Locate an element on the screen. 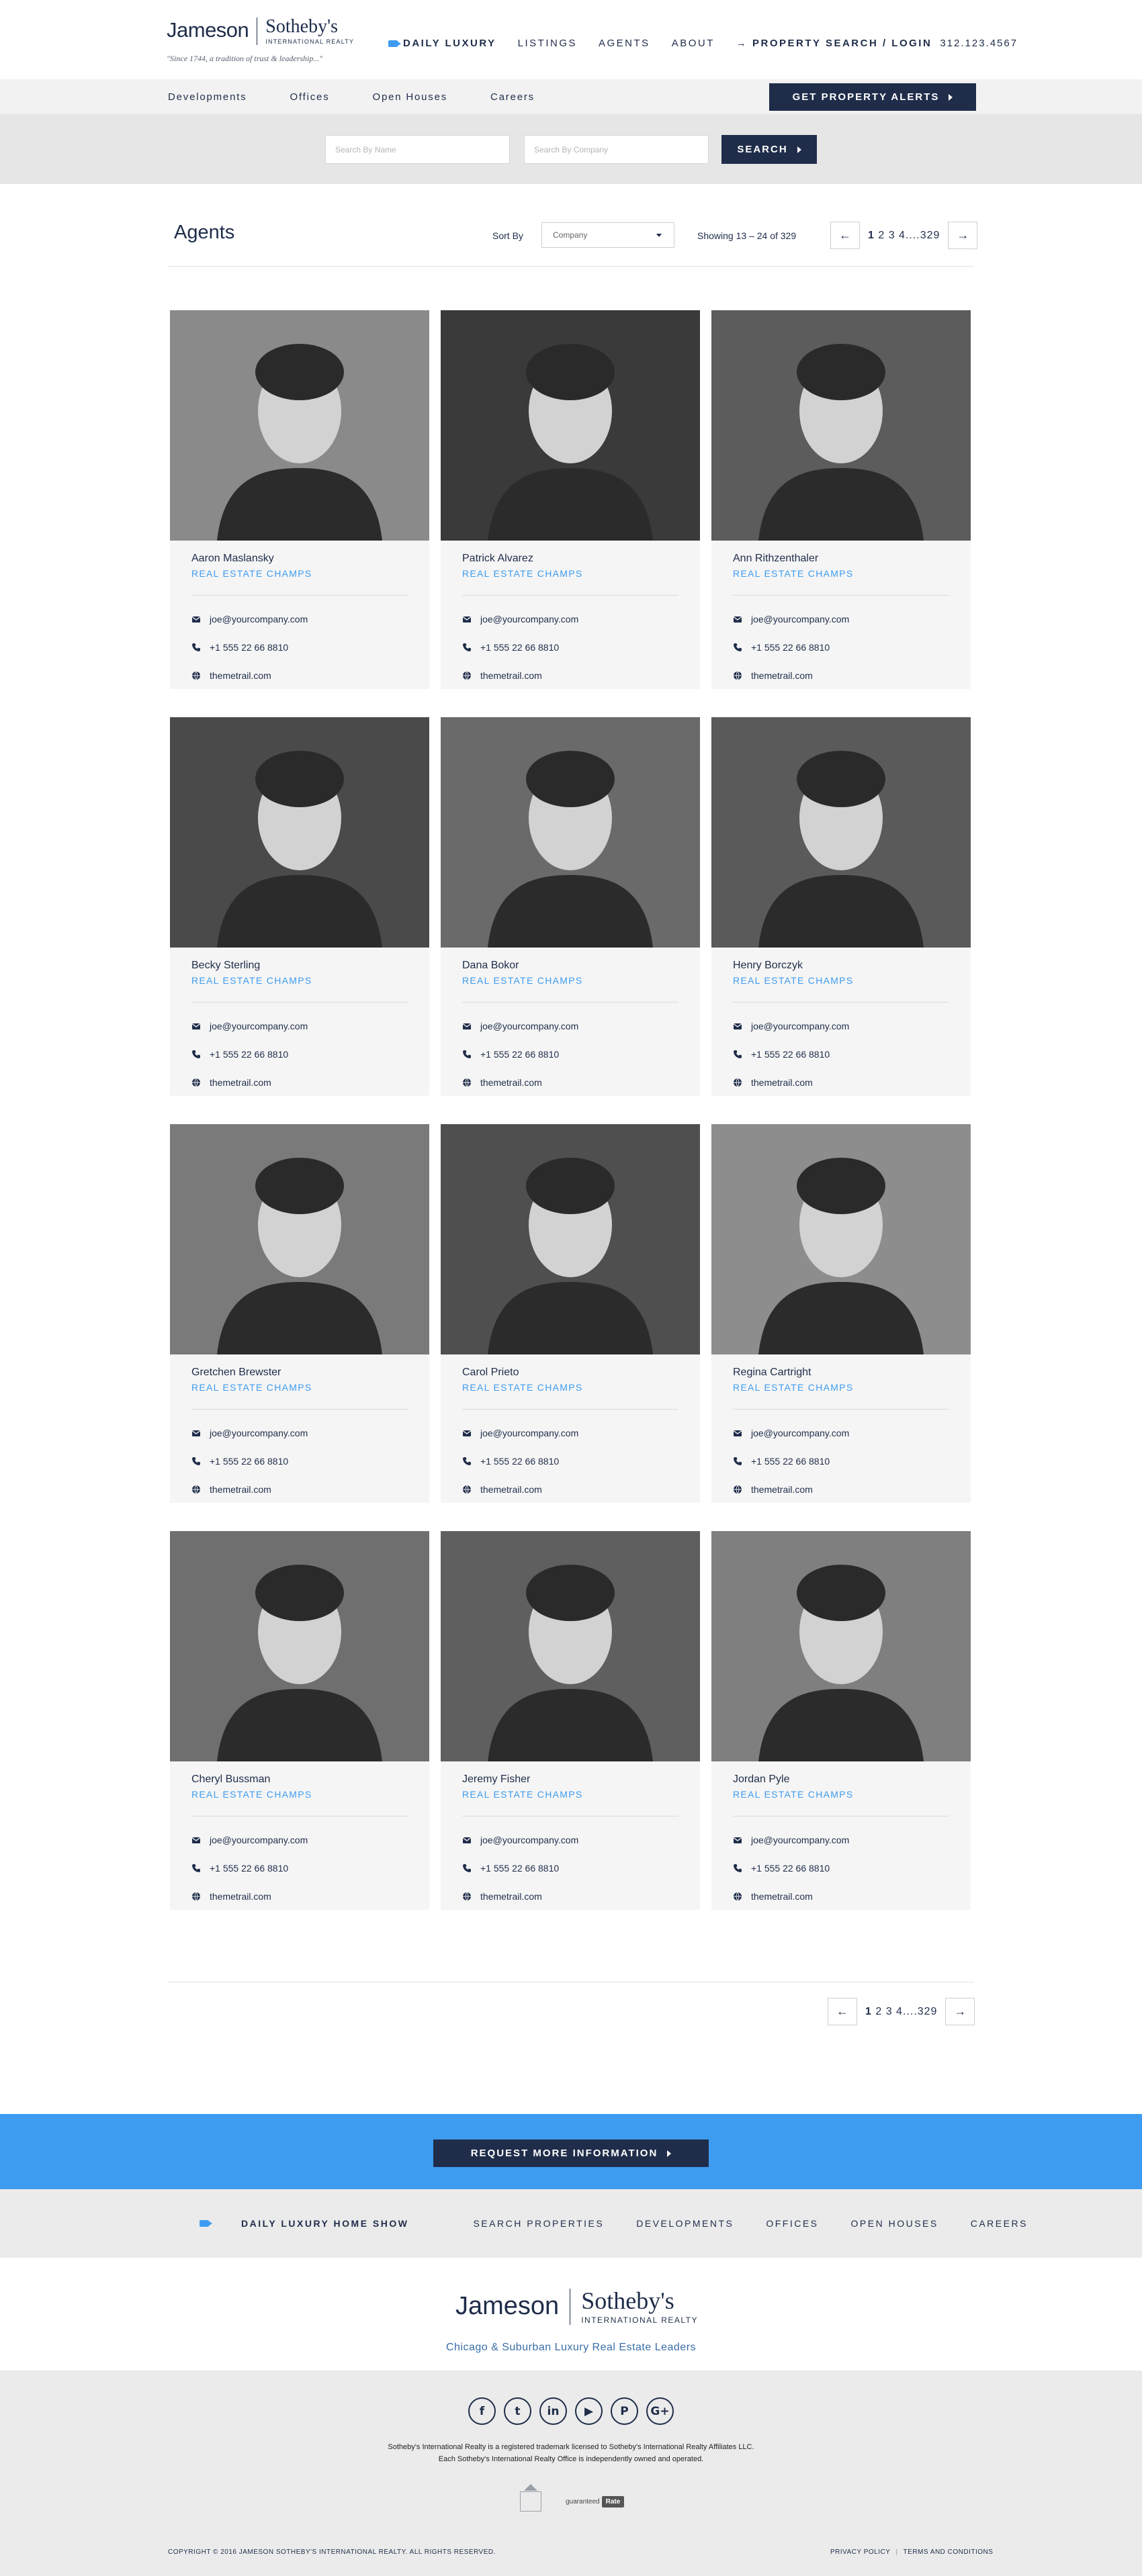 The image size is (1142, 2576). request-info-button: REQUEST MORE INFORMATION is located at coordinates (571, 2153).